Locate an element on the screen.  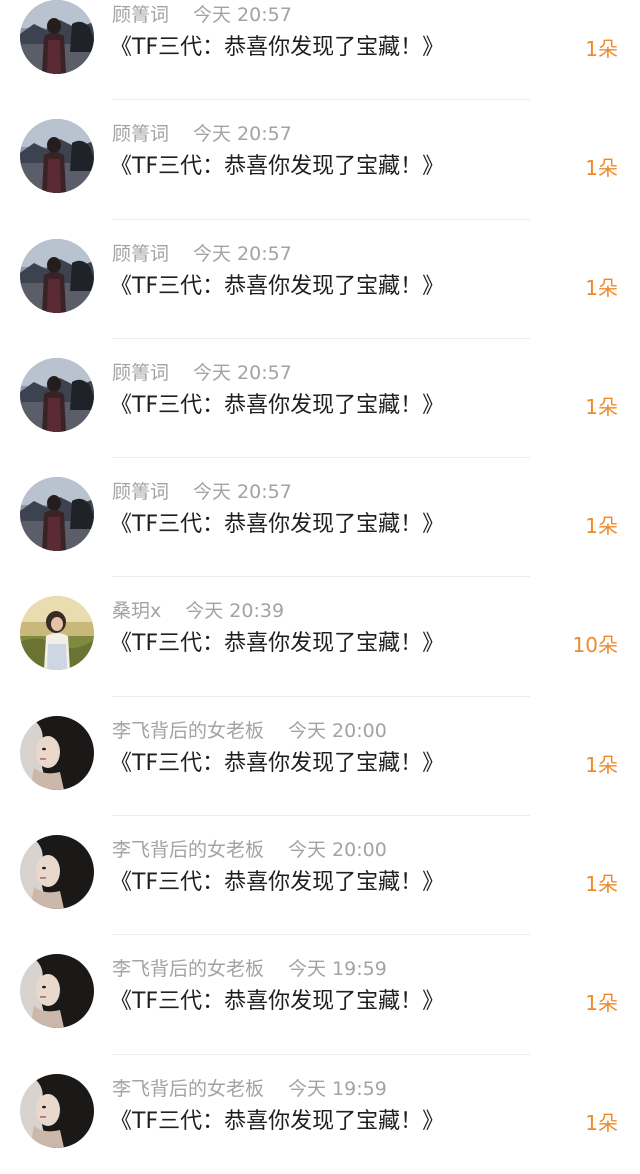
user-name: 桑玥x is located at coordinates (136, 611).